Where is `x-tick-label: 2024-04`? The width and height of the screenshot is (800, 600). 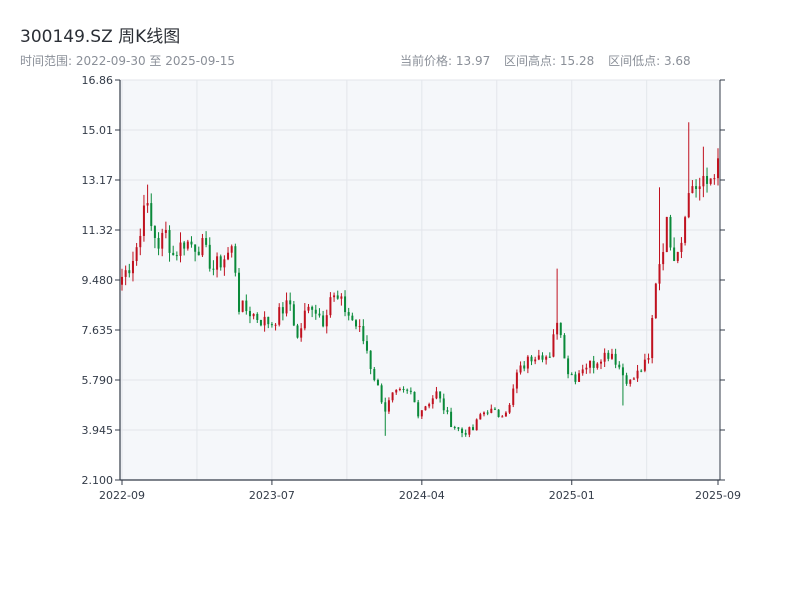 x-tick-label: 2024-04 is located at coordinates (422, 495).